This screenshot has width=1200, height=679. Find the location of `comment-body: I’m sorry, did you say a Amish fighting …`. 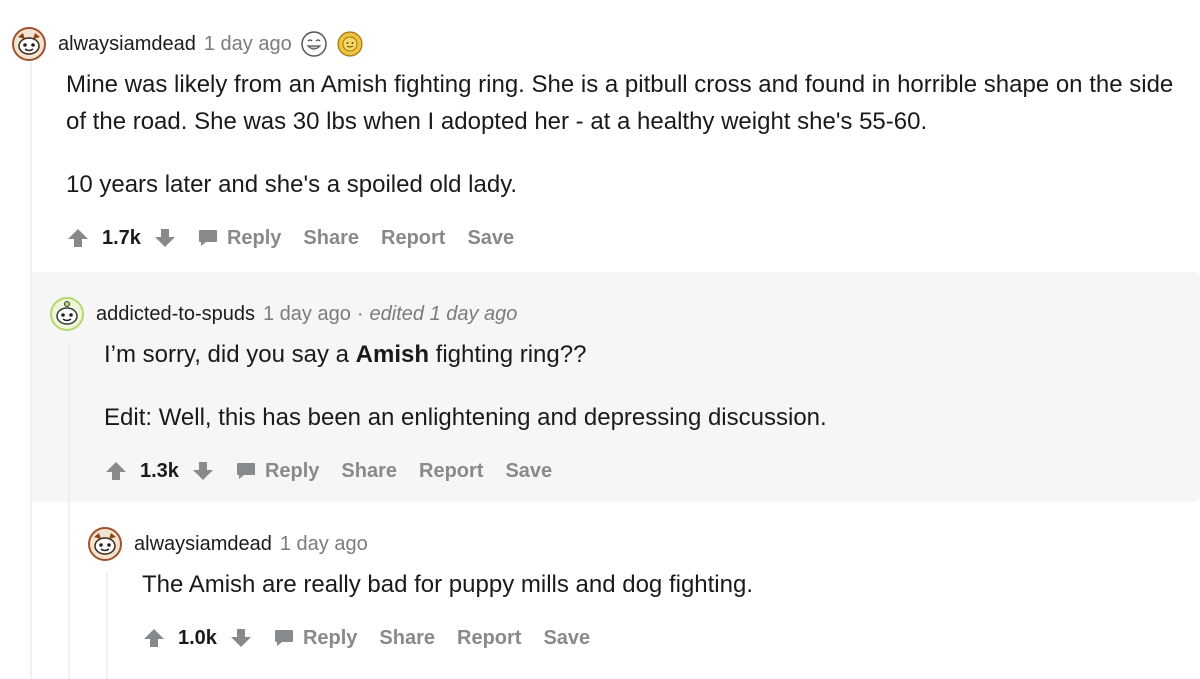

comment-body: I’m sorry, did you say a Amish fighting … is located at coordinates (644, 386).